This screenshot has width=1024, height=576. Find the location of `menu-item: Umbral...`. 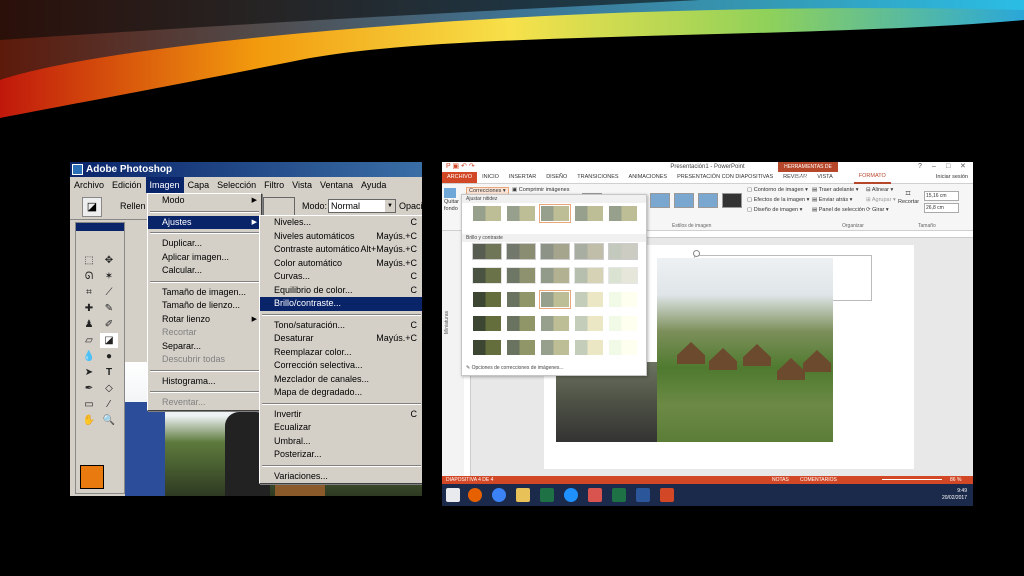

menu-item: Umbral... is located at coordinates (341, 442).